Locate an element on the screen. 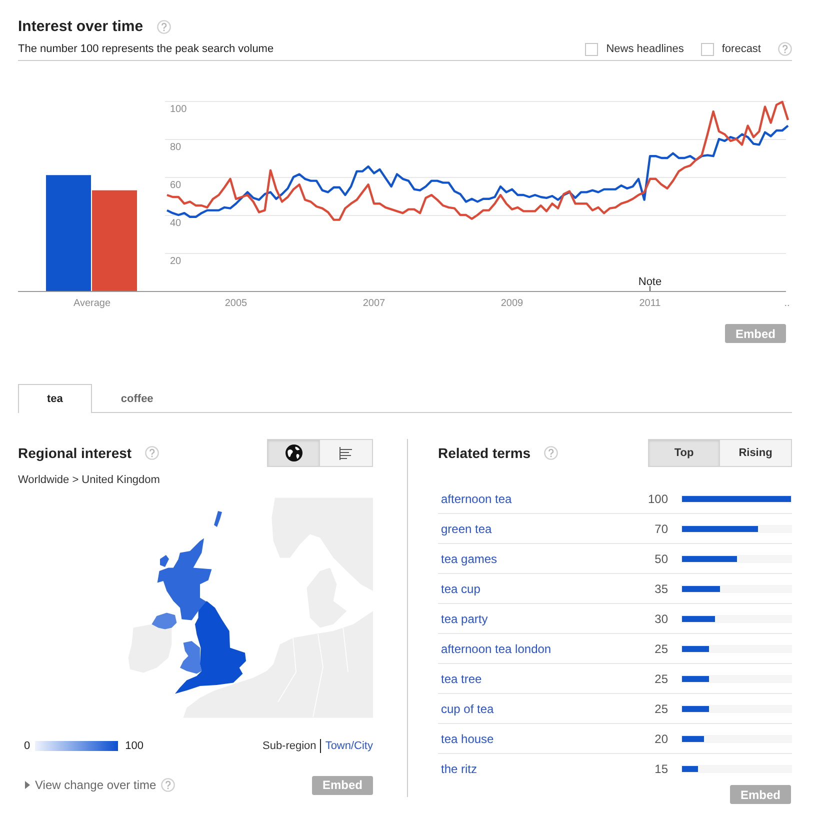 This screenshot has width=813, height=817. section-subtitle: The number 100 represents the peak search volume is located at coordinates (146, 49).